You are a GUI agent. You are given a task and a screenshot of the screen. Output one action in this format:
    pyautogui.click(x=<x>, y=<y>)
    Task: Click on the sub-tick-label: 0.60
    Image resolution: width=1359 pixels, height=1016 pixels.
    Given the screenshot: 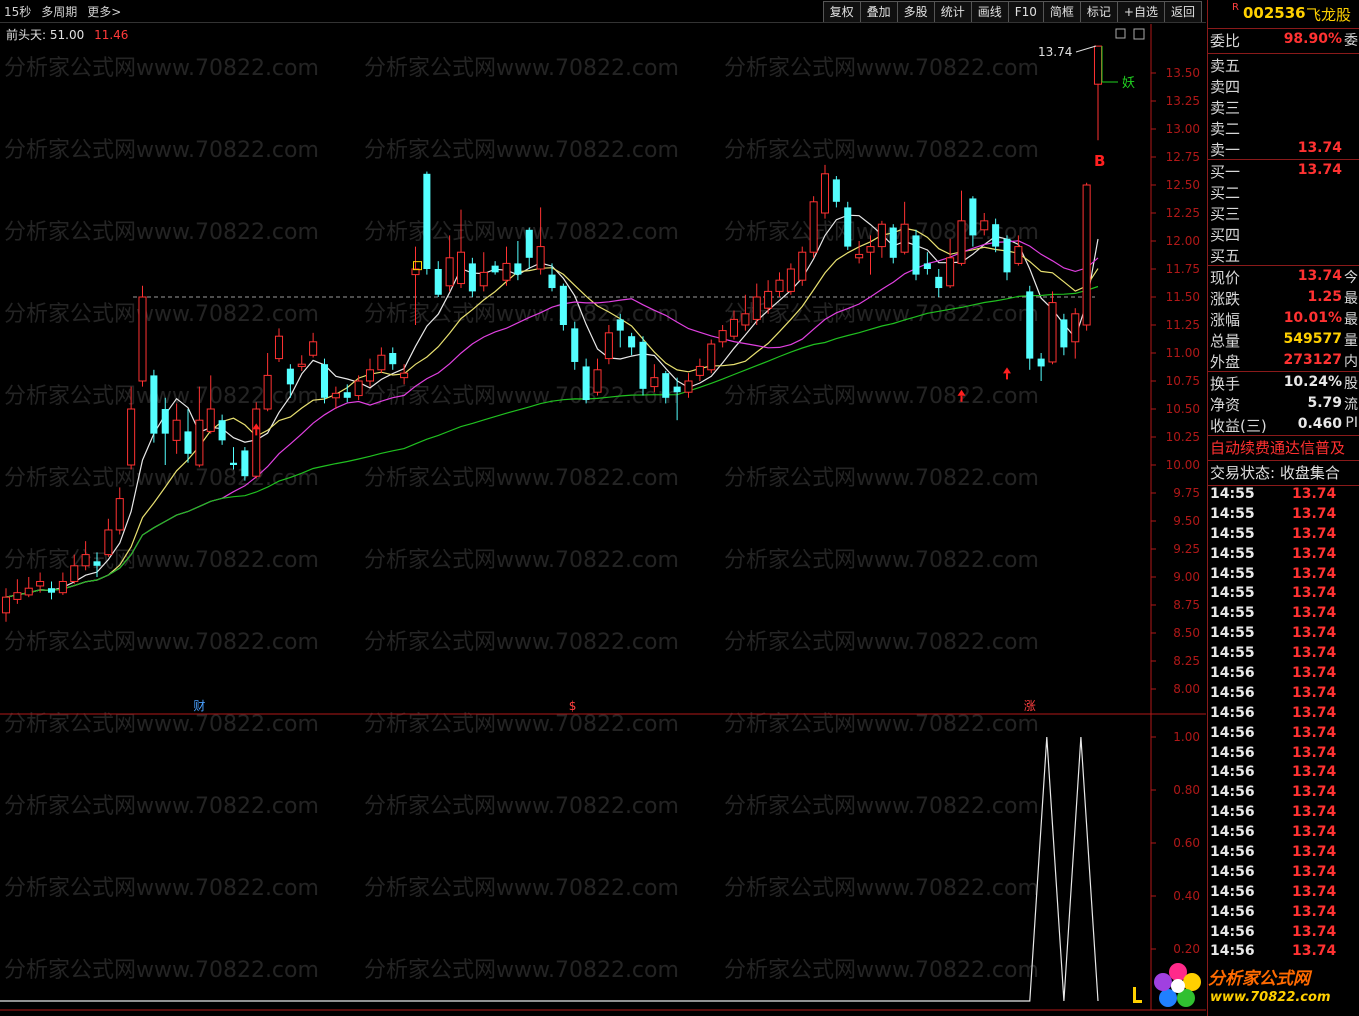 What is the action you would take?
    pyautogui.click(x=1186, y=843)
    